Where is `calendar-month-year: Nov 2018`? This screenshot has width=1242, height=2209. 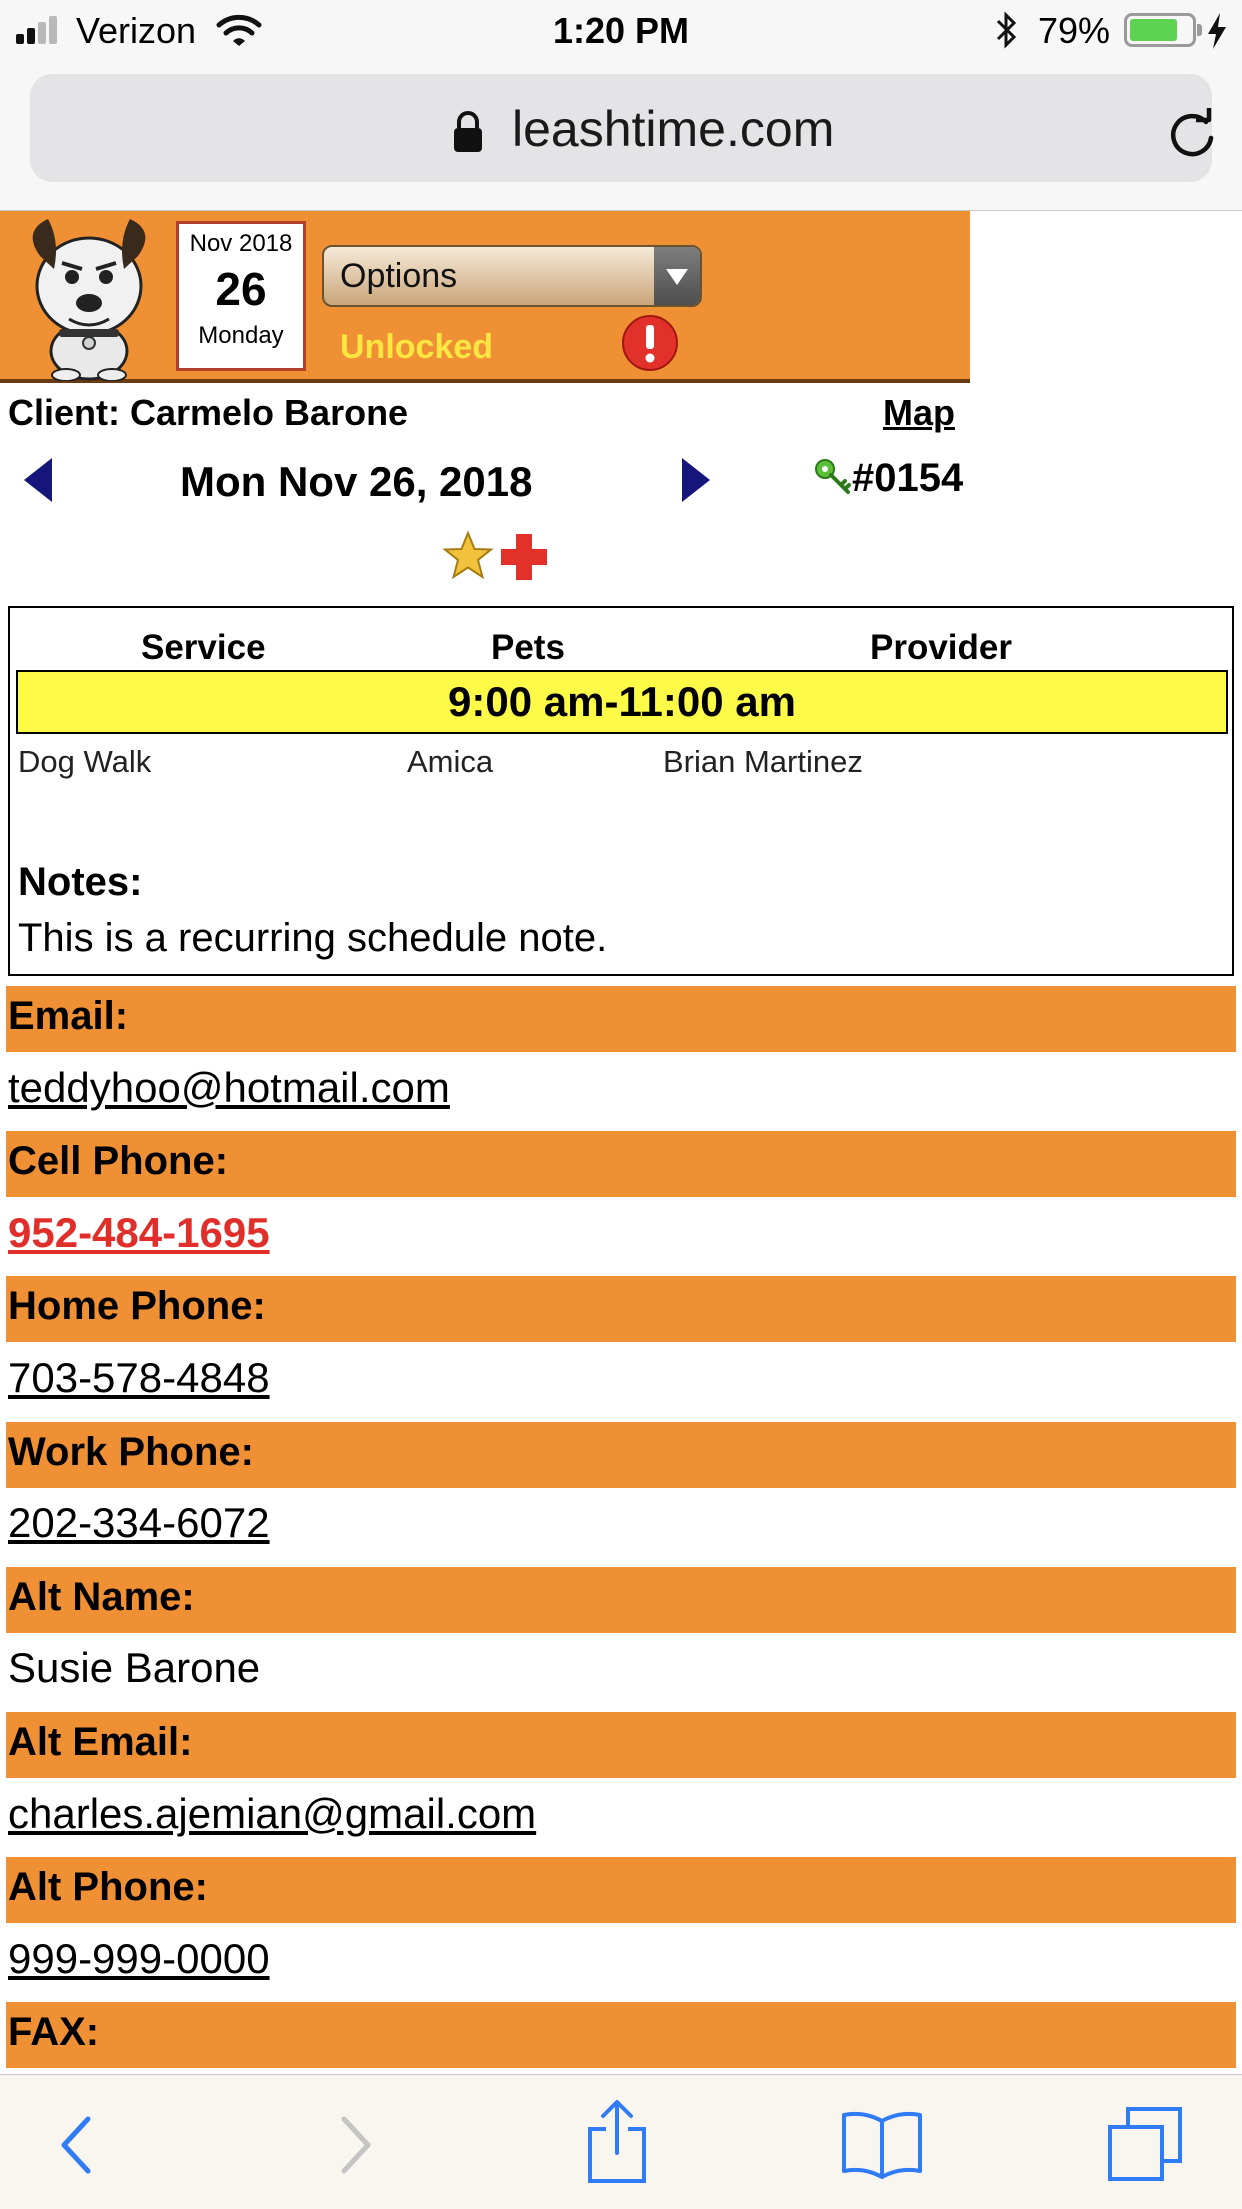 calendar-month-year: Nov 2018 is located at coordinates (241, 243).